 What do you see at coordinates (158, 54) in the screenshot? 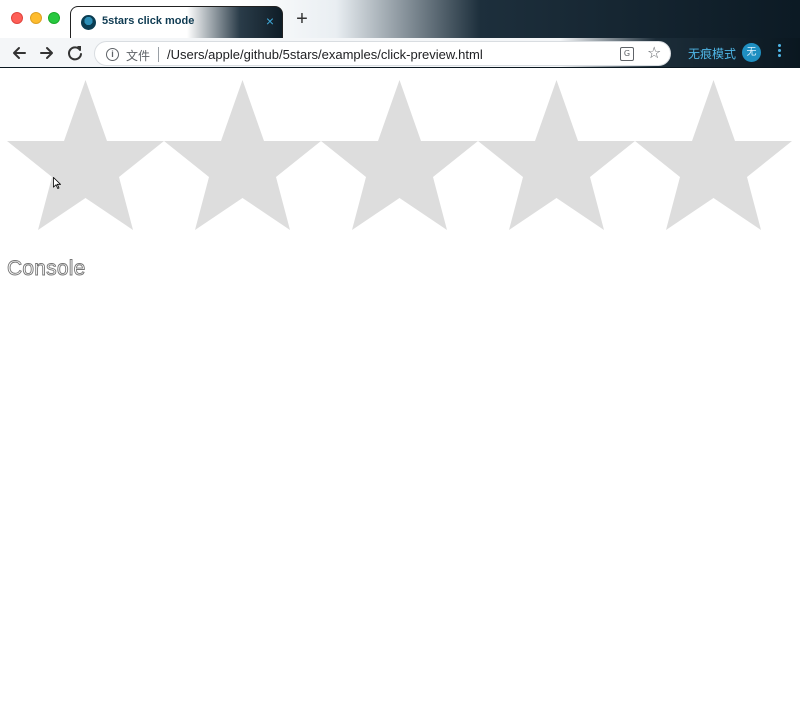
I see `address-divider` at bounding box center [158, 54].